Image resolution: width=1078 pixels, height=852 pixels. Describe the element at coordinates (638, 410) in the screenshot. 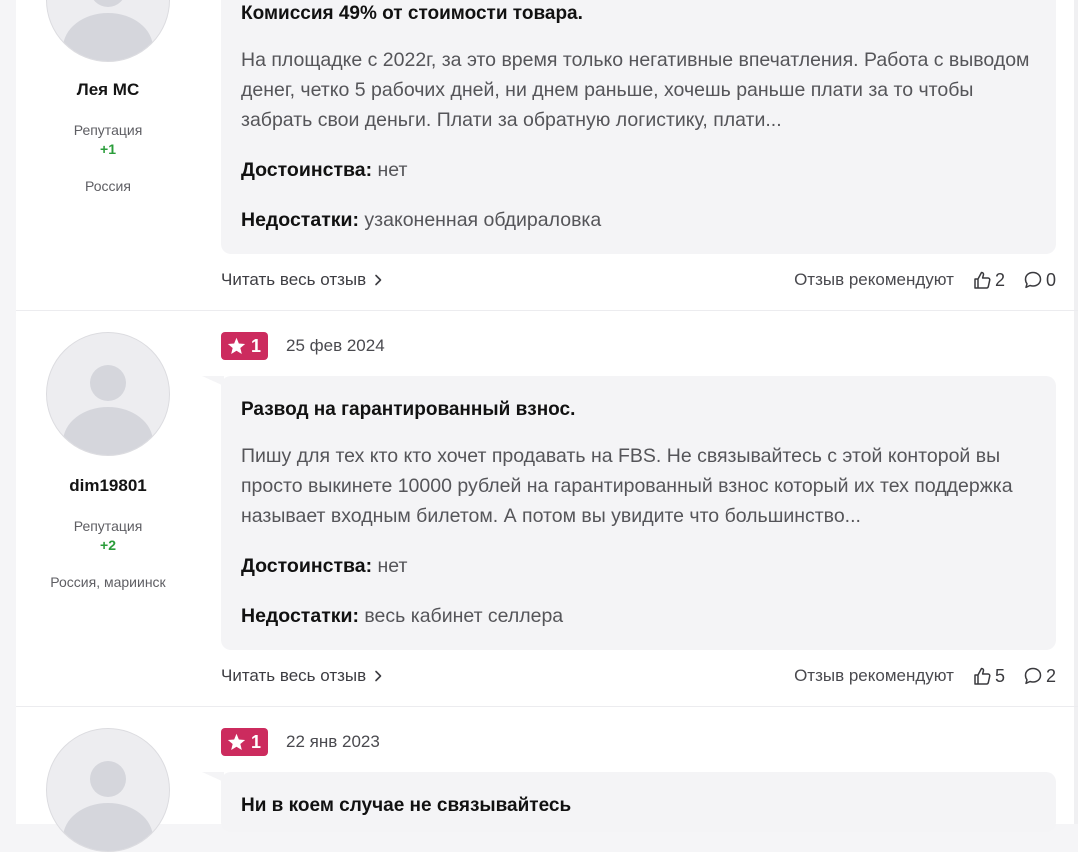

I see `review-title: Развод на гарантированный взнос.` at that location.